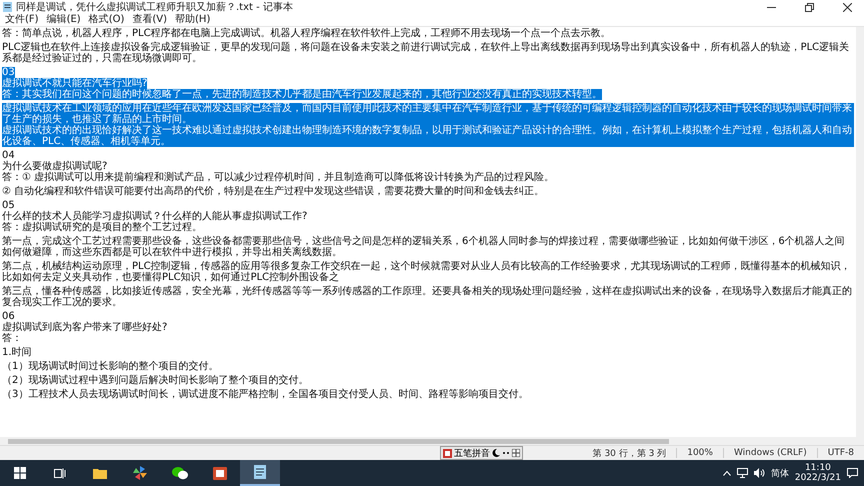 The height and width of the screenshot is (486, 864). I want to click on text-line: （2）现场调试过程中遇到问题后解决时间长影响了整个项目的交付。, so click(155, 380).